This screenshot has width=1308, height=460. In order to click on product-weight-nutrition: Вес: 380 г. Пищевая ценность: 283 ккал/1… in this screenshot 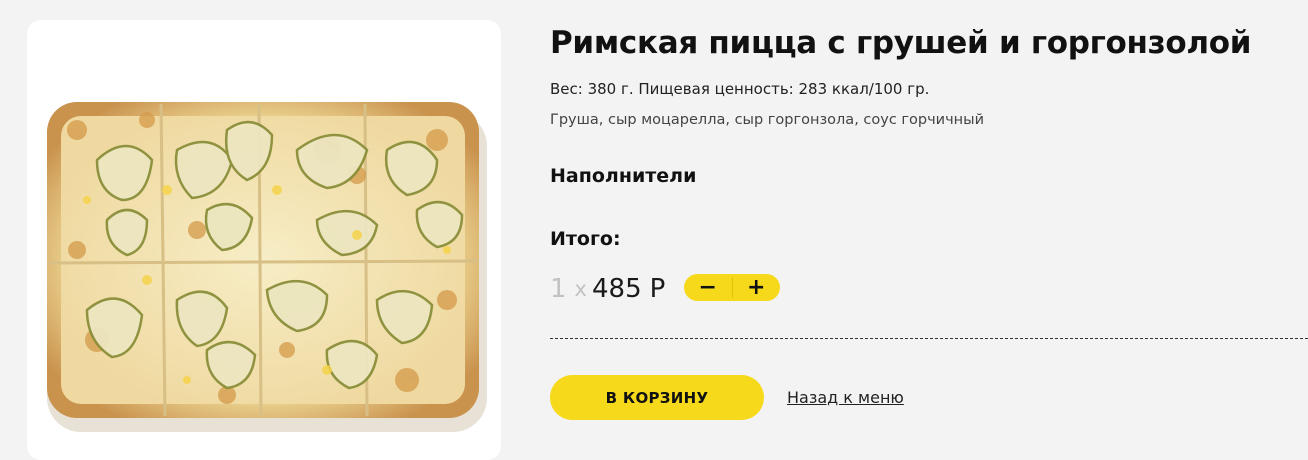, I will do `click(740, 89)`.